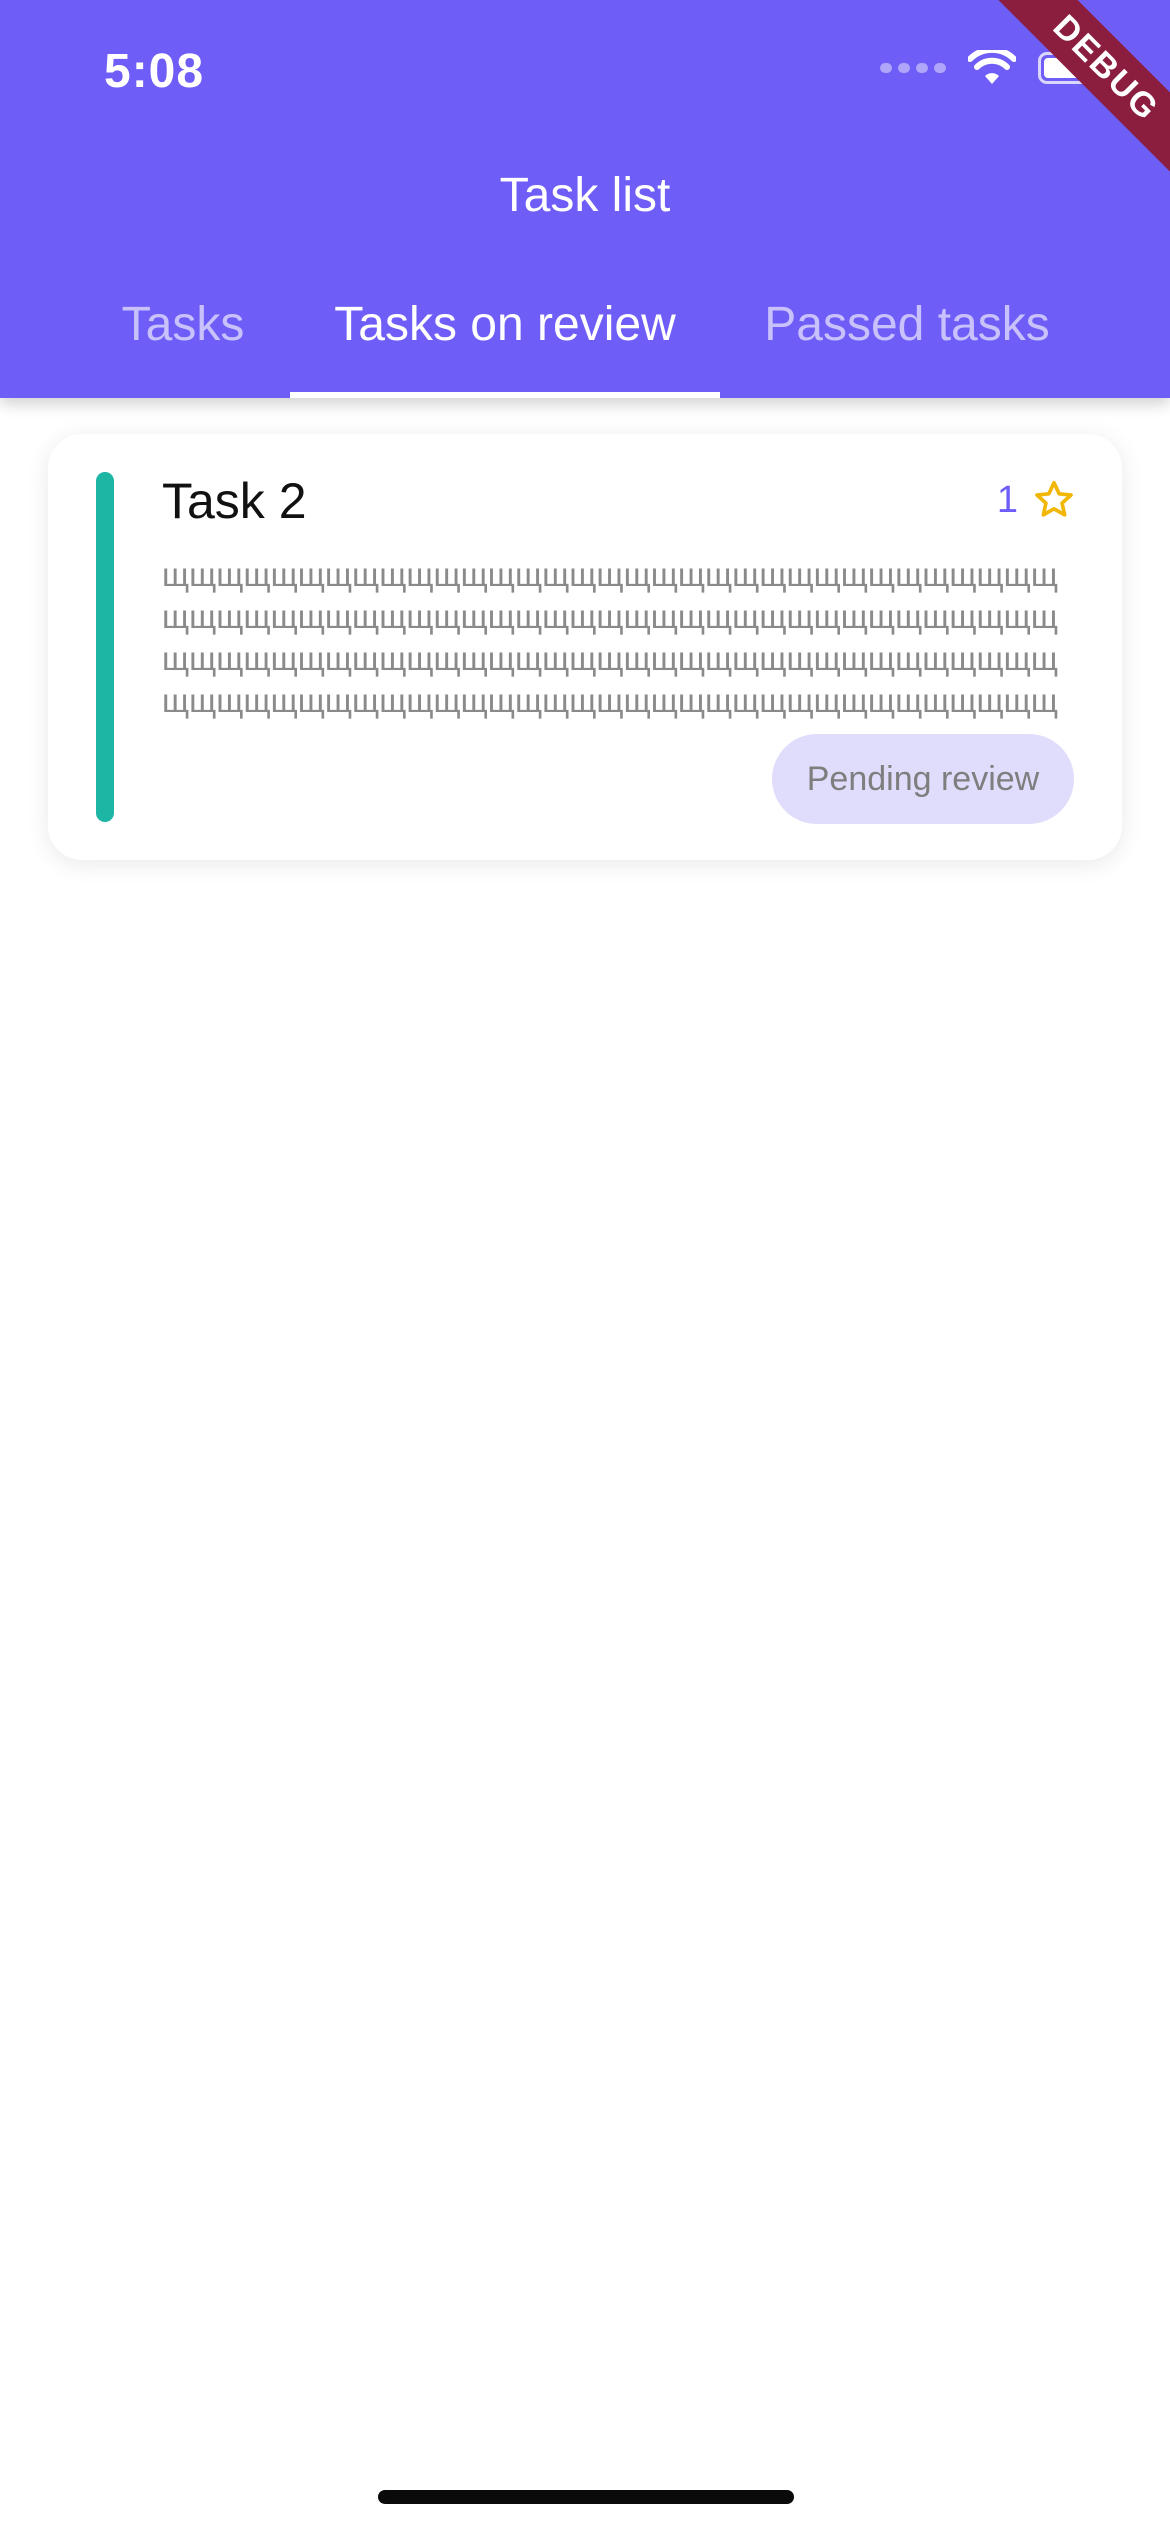 The height and width of the screenshot is (2532, 1170). What do you see at coordinates (1054, 498) in the screenshot?
I see `star-outline-icon` at bounding box center [1054, 498].